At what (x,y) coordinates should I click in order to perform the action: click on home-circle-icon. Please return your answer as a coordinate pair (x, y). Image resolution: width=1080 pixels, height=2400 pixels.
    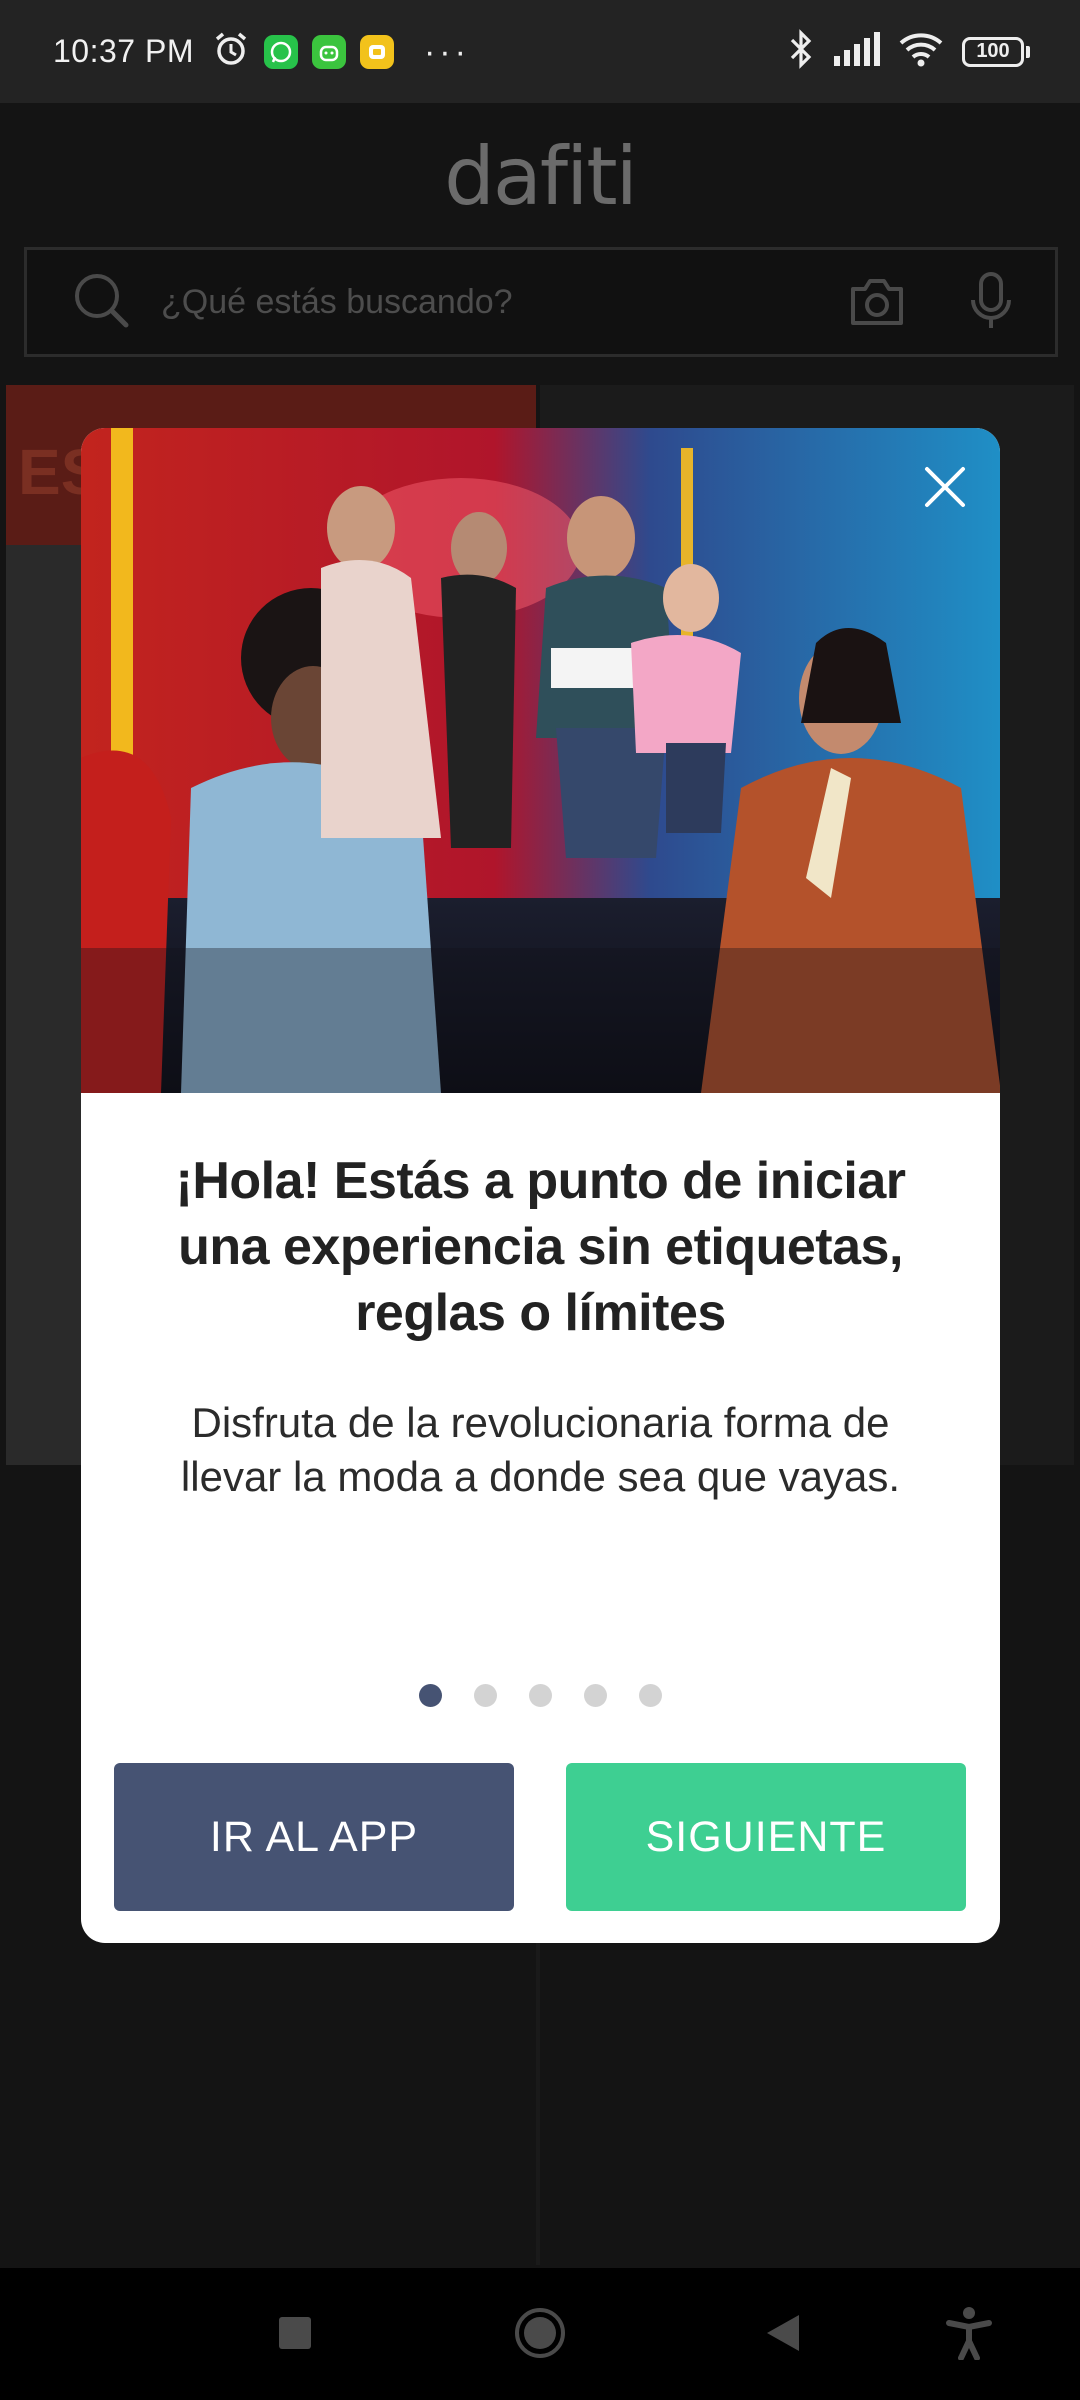
    Looking at the image, I should click on (540, 2335).